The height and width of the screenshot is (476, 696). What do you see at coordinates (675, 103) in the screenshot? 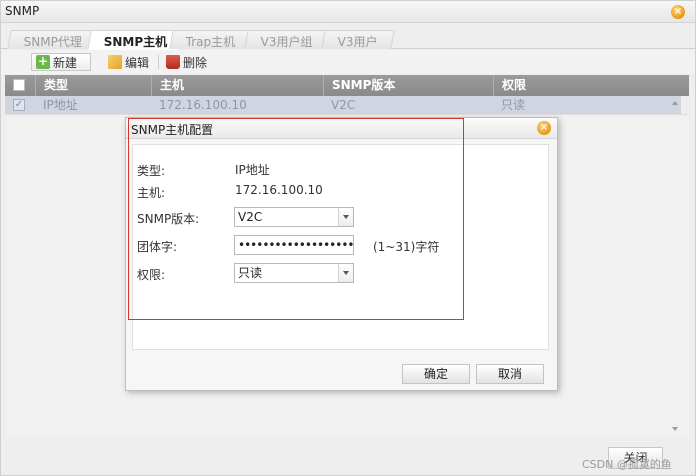
I see `scroll-up-arrow-icon` at bounding box center [675, 103].